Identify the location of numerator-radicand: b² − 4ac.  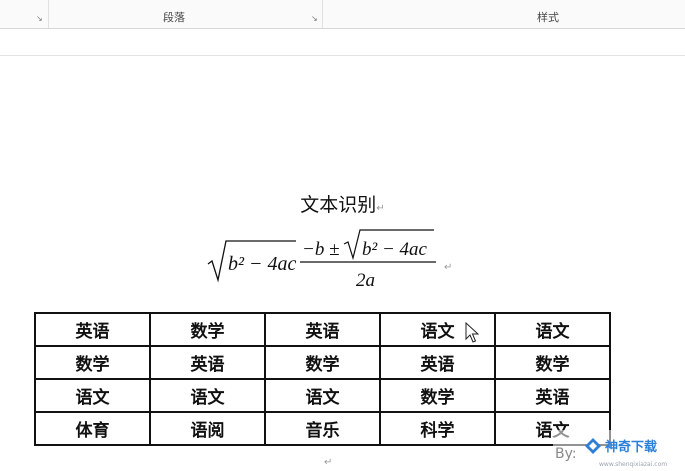
(395, 249).